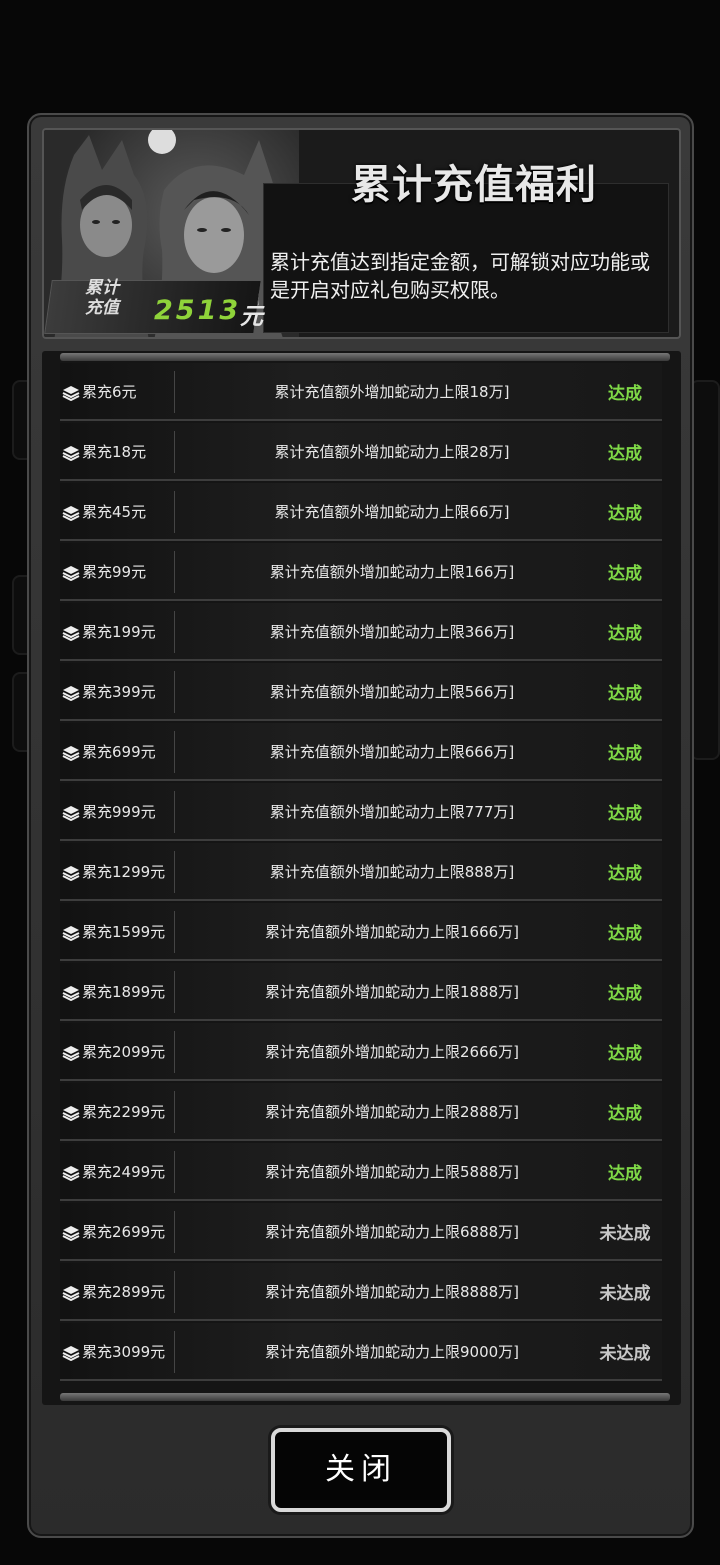 The width and height of the screenshot is (720, 1565). I want to click on tier-threshold: 累充999元, so click(119, 812).